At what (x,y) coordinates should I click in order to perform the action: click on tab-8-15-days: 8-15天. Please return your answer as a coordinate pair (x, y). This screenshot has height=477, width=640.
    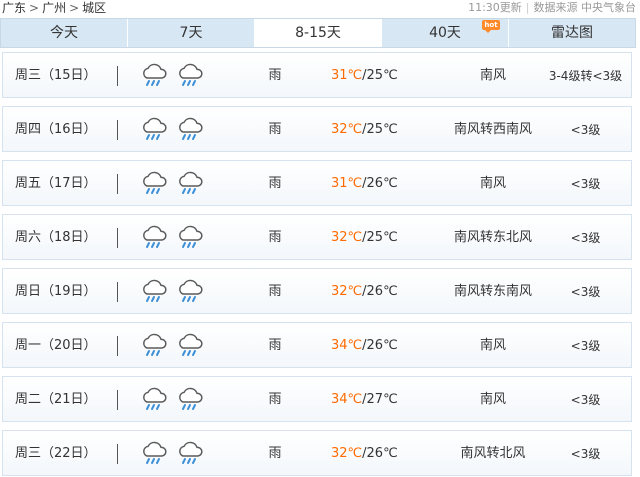
    Looking at the image, I should click on (318, 33).